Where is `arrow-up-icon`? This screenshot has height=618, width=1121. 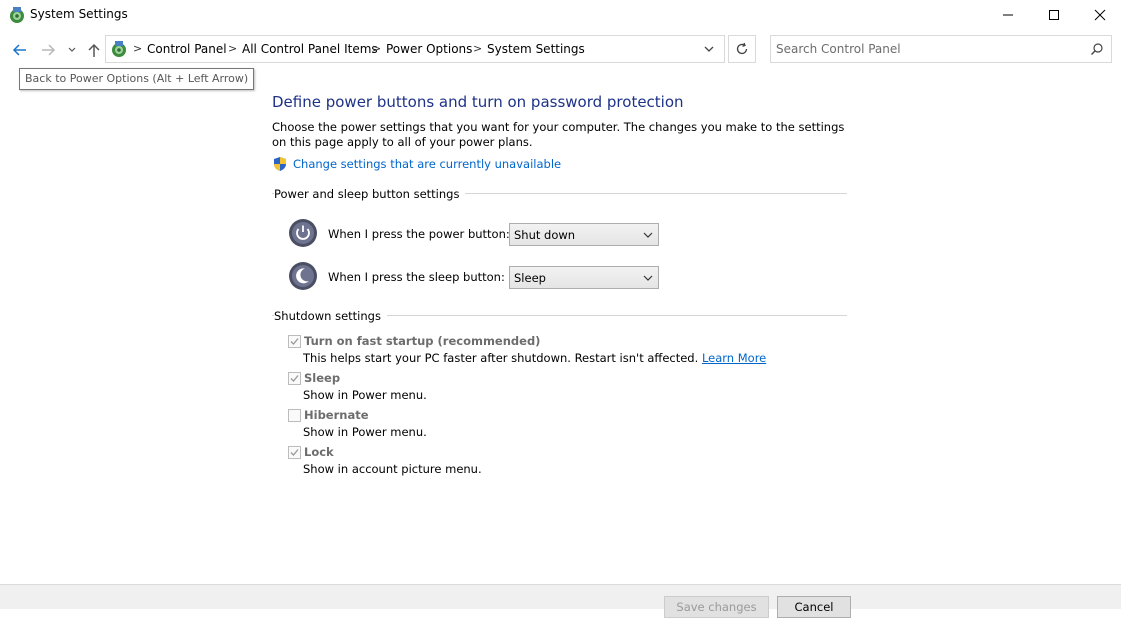 arrow-up-icon is located at coordinates (94, 50).